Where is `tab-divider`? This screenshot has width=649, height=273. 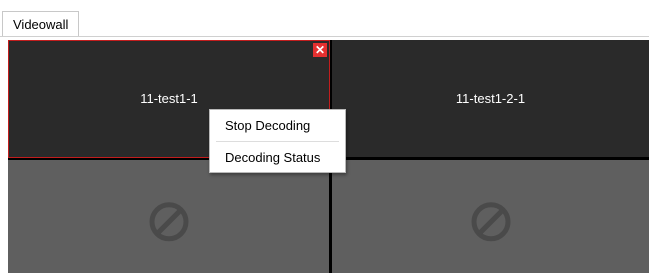 tab-divider is located at coordinates (324, 36).